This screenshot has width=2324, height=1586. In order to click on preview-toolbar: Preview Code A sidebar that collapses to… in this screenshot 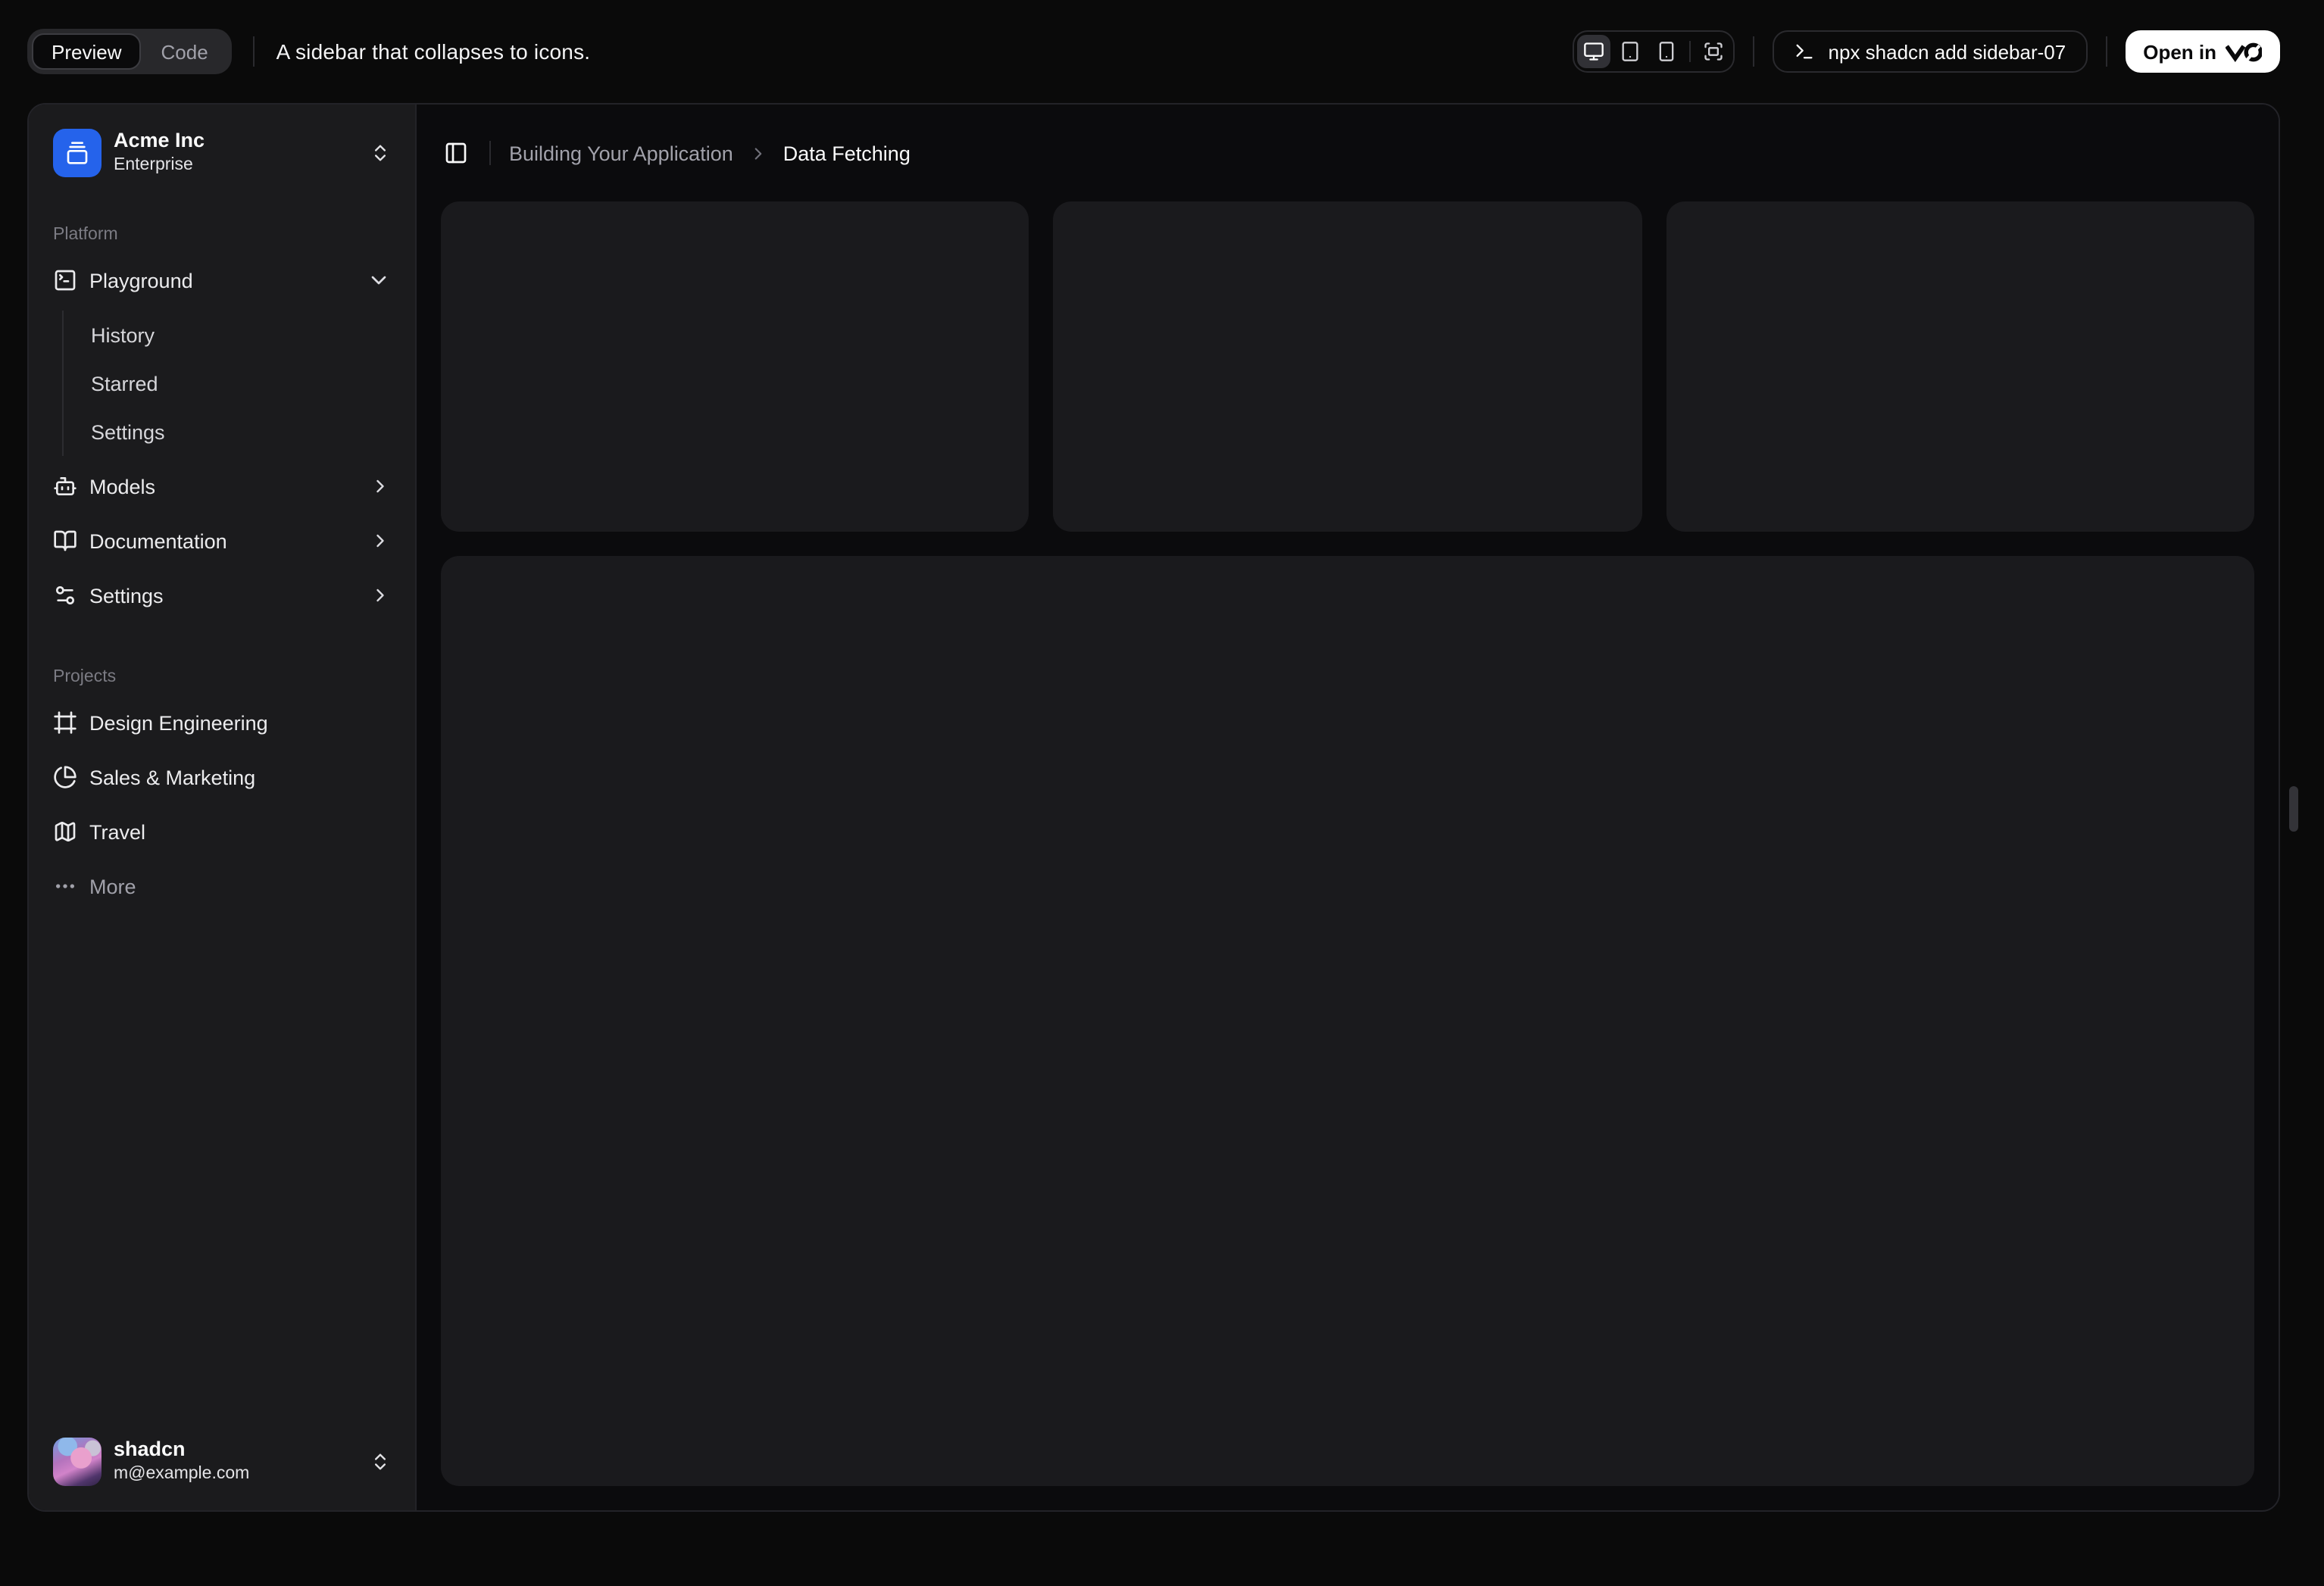, I will do `click(1162, 51)`.